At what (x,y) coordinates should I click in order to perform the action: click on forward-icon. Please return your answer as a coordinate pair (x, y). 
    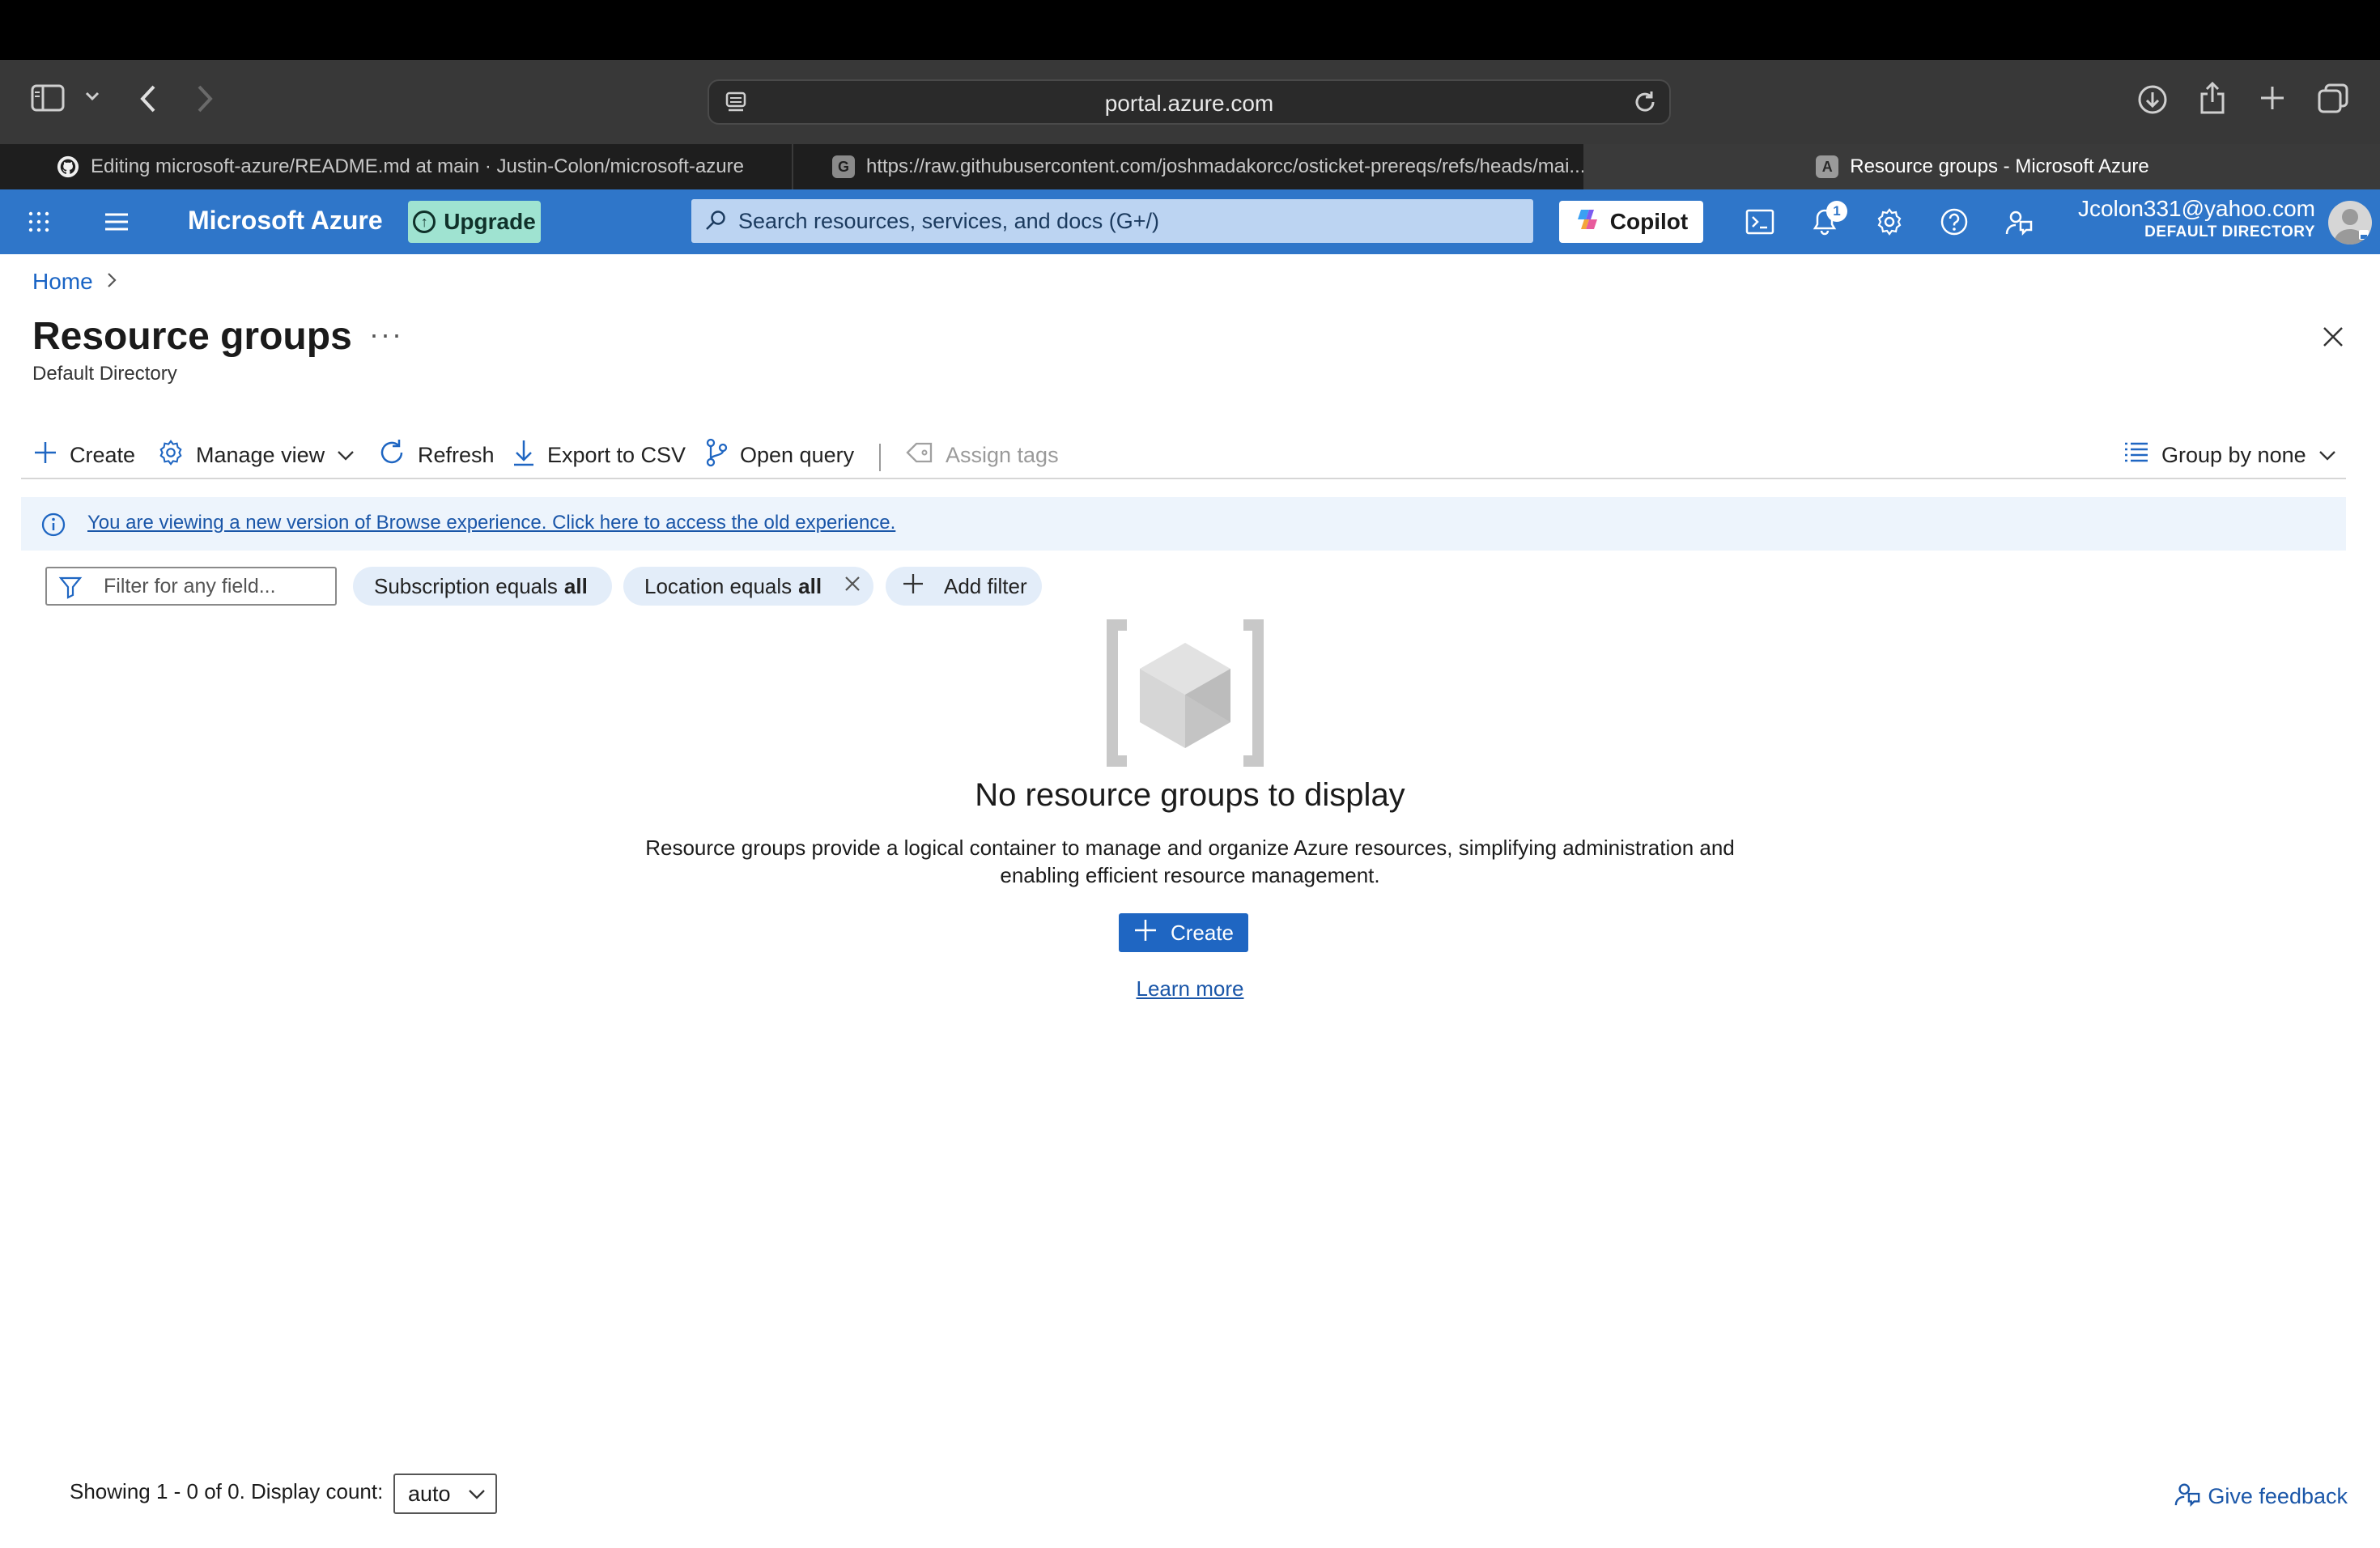
    Looking at the image, I should click on (204, 99).